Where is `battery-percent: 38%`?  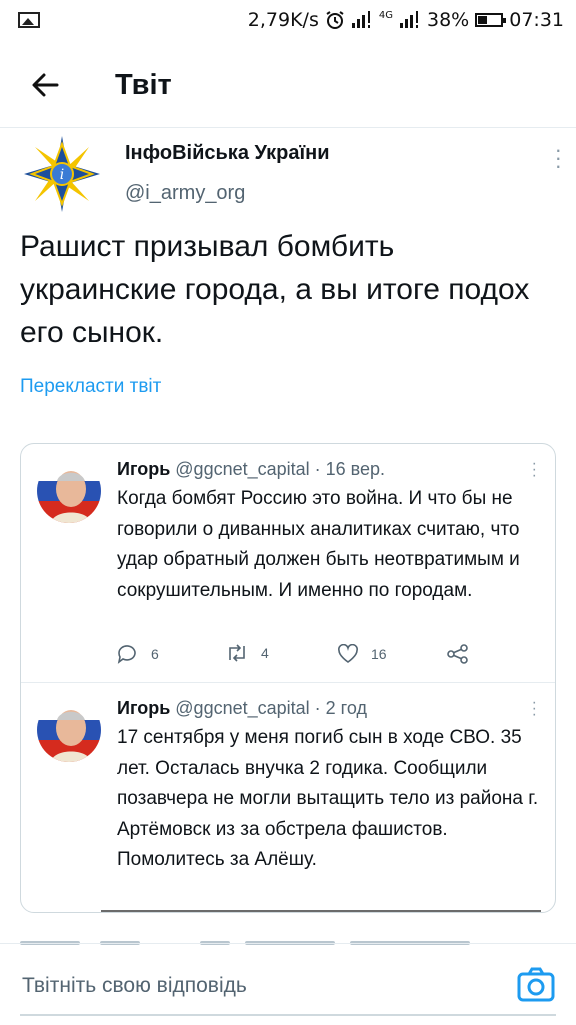 battery-percent: 38% is located at coordinates (448, 20).